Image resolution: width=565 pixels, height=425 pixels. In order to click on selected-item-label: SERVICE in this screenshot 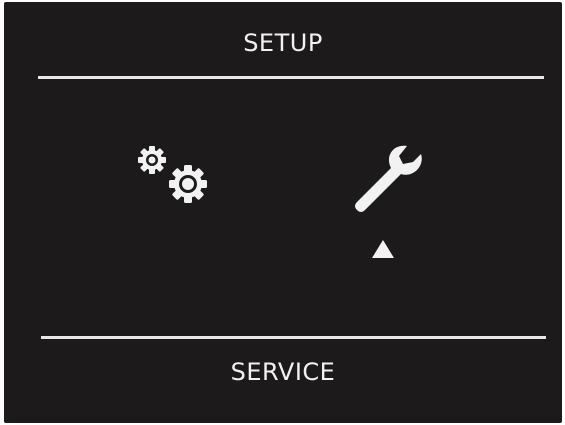, I will do `click(283, 372)`.